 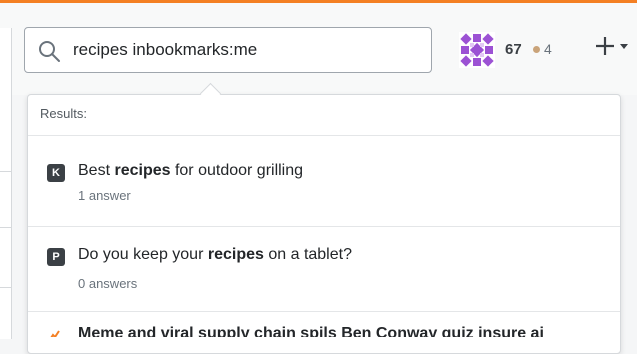 What do you see at coordinates (248, 50) in the screenshot?
I see `search-input` at bounding box center [248, 50].